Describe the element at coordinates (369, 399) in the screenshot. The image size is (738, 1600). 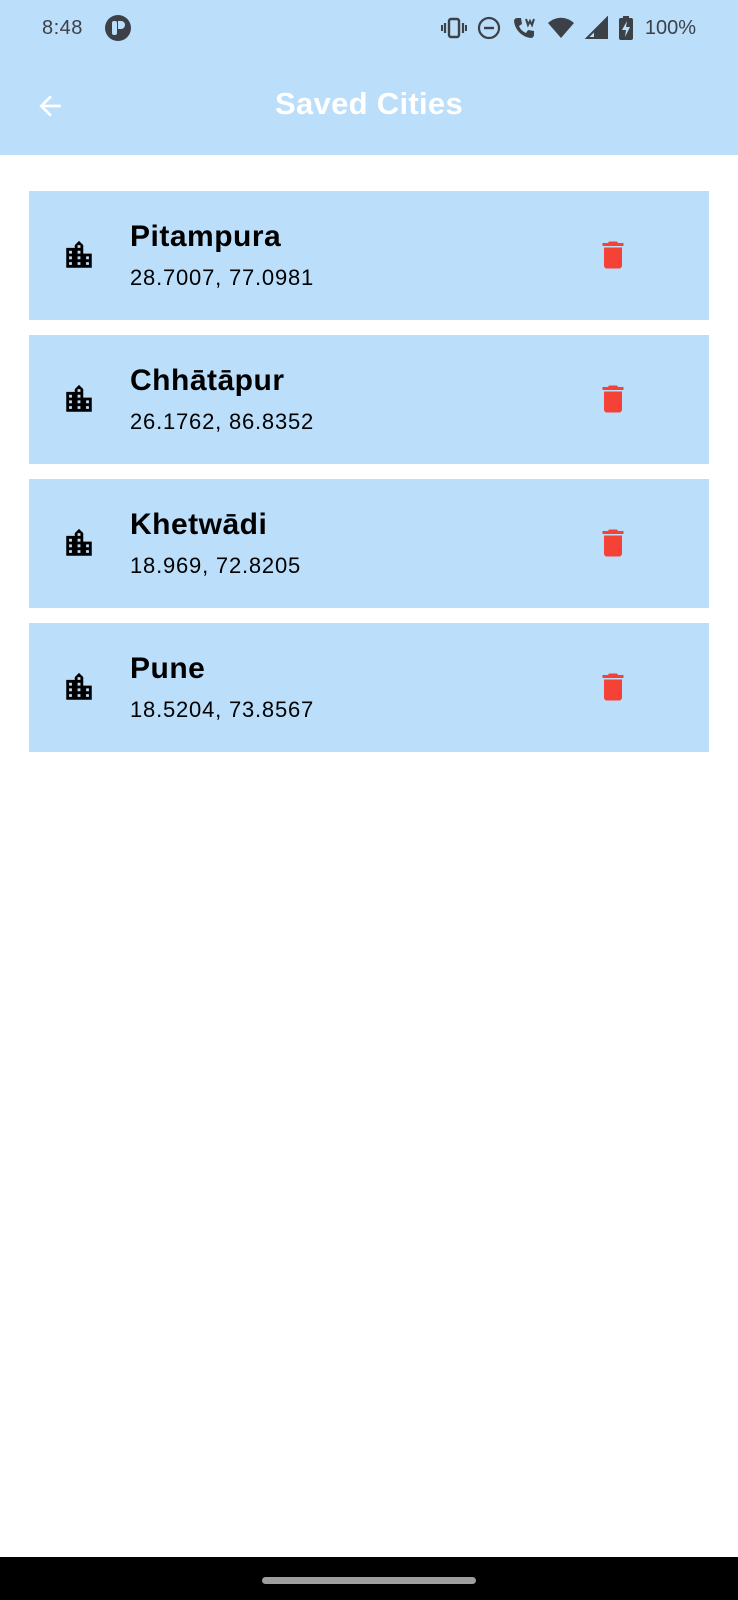
I see `city-list-item: Chhātāpur 26.1762, 86.8352` at that location.